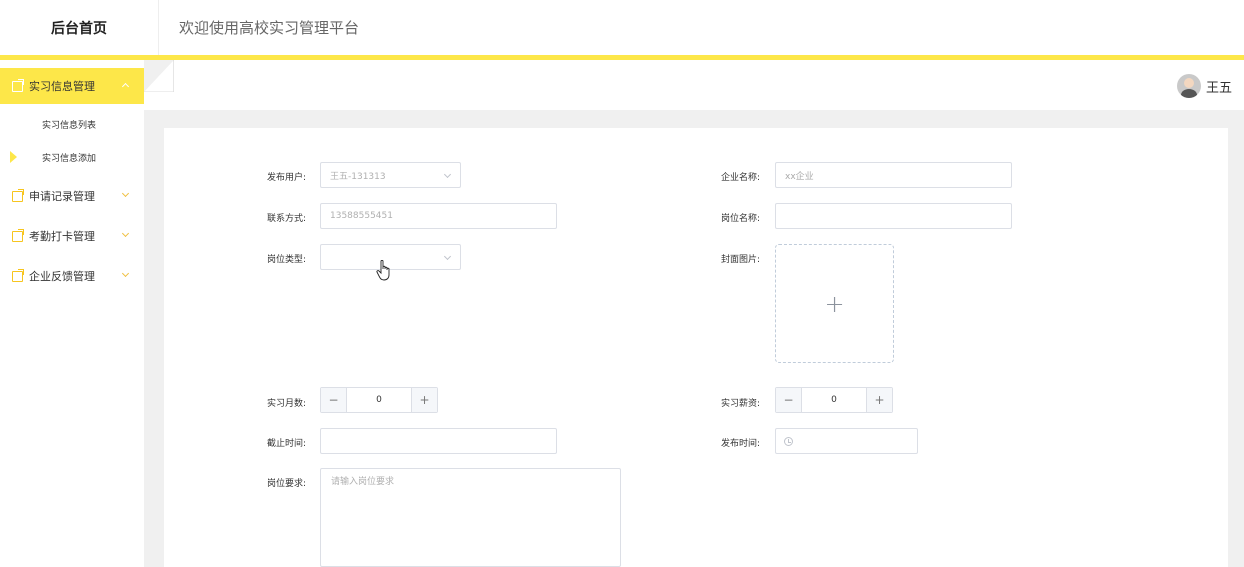 The image size is (1244, 567). What do you see at coordinates (125, 86) in the screenshot?
I see `chevron-up-icon` at bounding box center [125, 86].